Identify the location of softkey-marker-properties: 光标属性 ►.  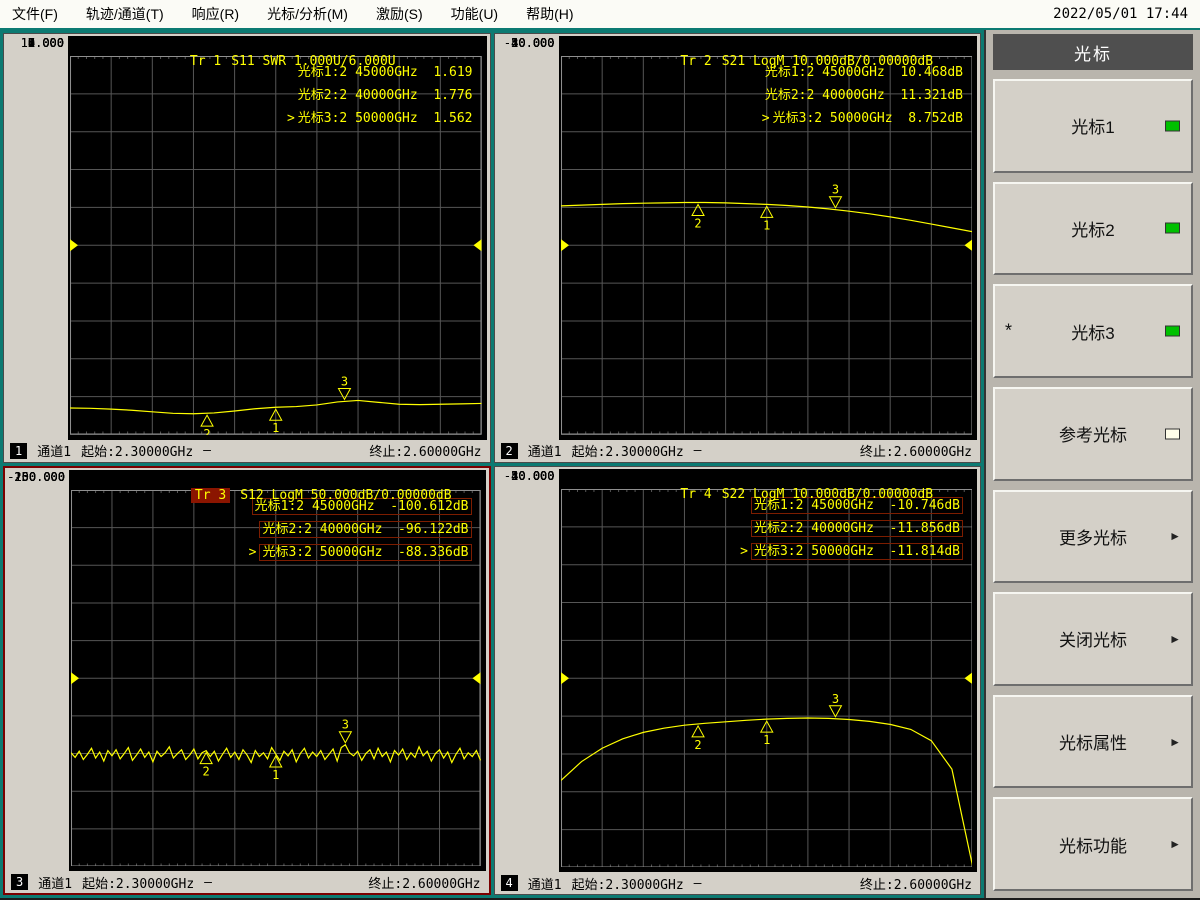
(1093, 741).